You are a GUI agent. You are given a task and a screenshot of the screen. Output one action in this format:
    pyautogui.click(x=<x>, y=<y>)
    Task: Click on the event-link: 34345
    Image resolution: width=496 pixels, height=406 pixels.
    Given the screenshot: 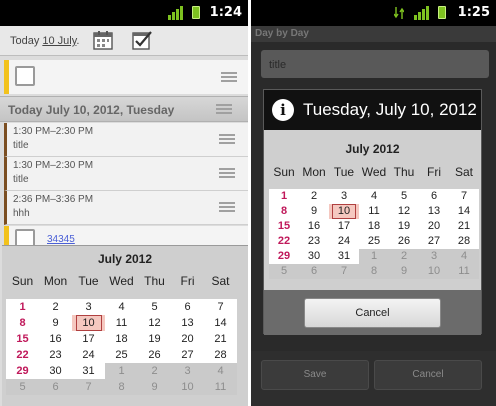 What is the action you would take?
    pyautogui.click(x=61, y=239)
    